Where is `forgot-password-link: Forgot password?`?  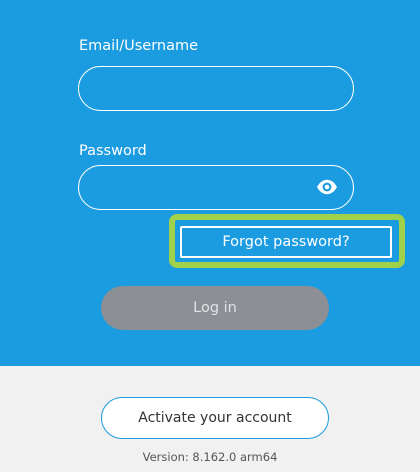 forgot-password-link: Forgot password? is located at coordinates (286, 242).